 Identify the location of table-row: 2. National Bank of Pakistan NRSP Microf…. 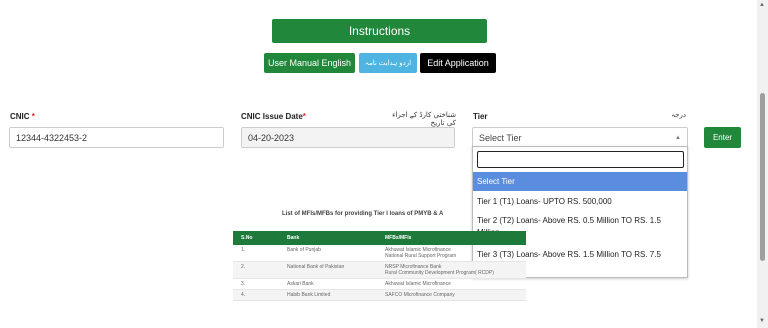
(379, 270).